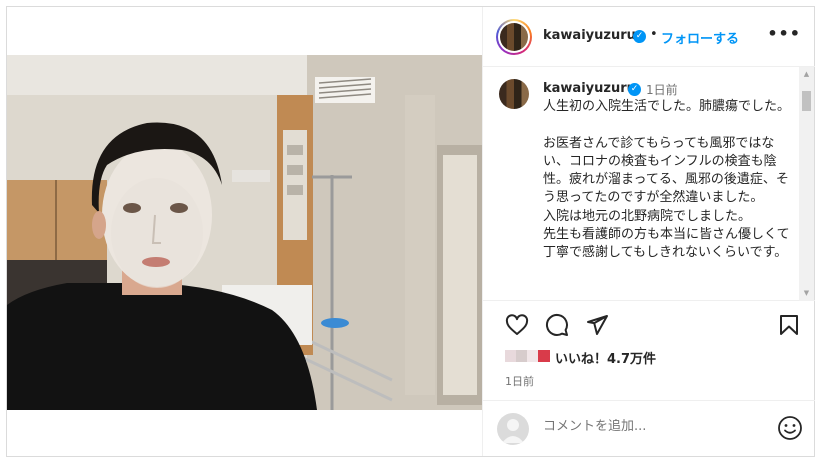 Image resolution: width=821 pixels, height=461 pixels. I want to click on header-username: kawaiyuzuru, so click(589, 35).